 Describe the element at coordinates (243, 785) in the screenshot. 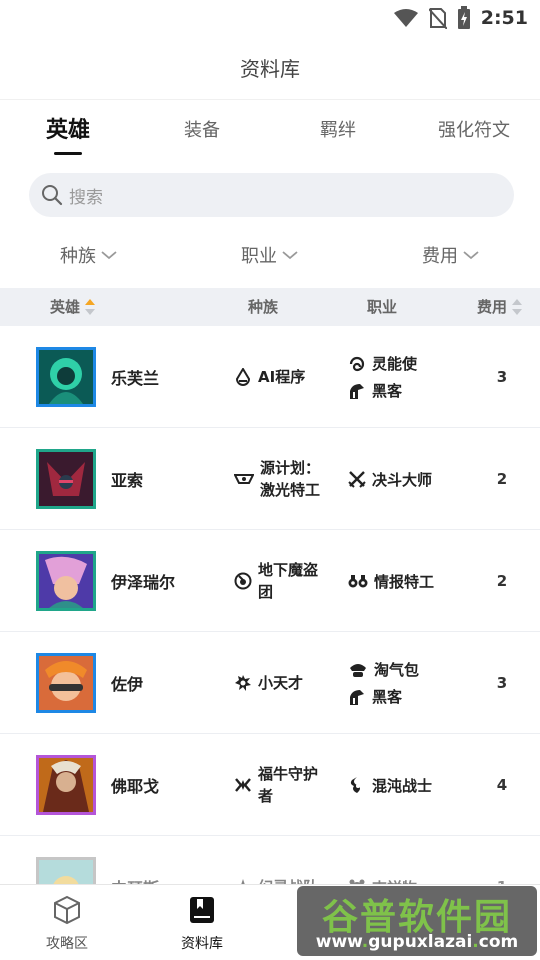

I see `ox-icon` at that location.